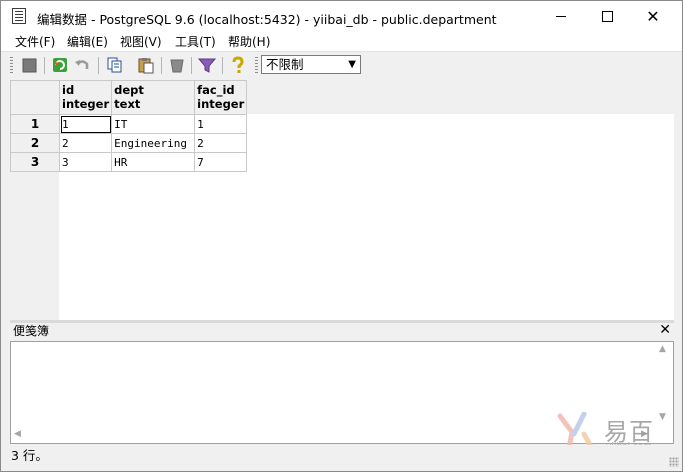 The height and width of the screenshot is (472, 683). I want to click on row-number: 1, so click(35, 124).